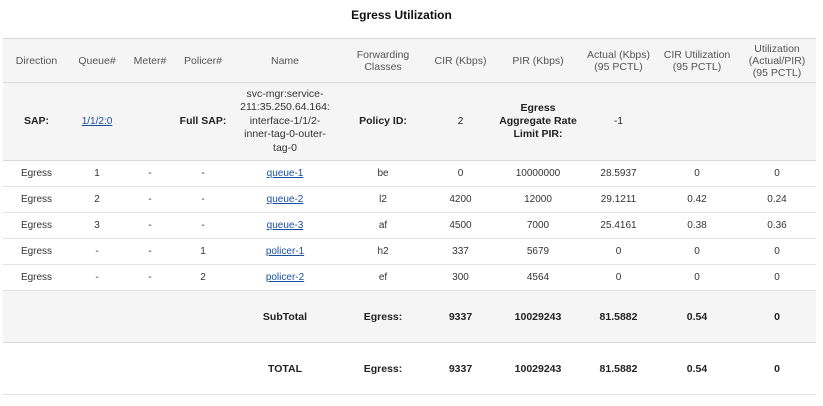 The width and height of the screenshot is (823, 406). Describe the element at coordinates (285, 251) in the screenshot. I see `policer-1-link: policer-1` at that location.